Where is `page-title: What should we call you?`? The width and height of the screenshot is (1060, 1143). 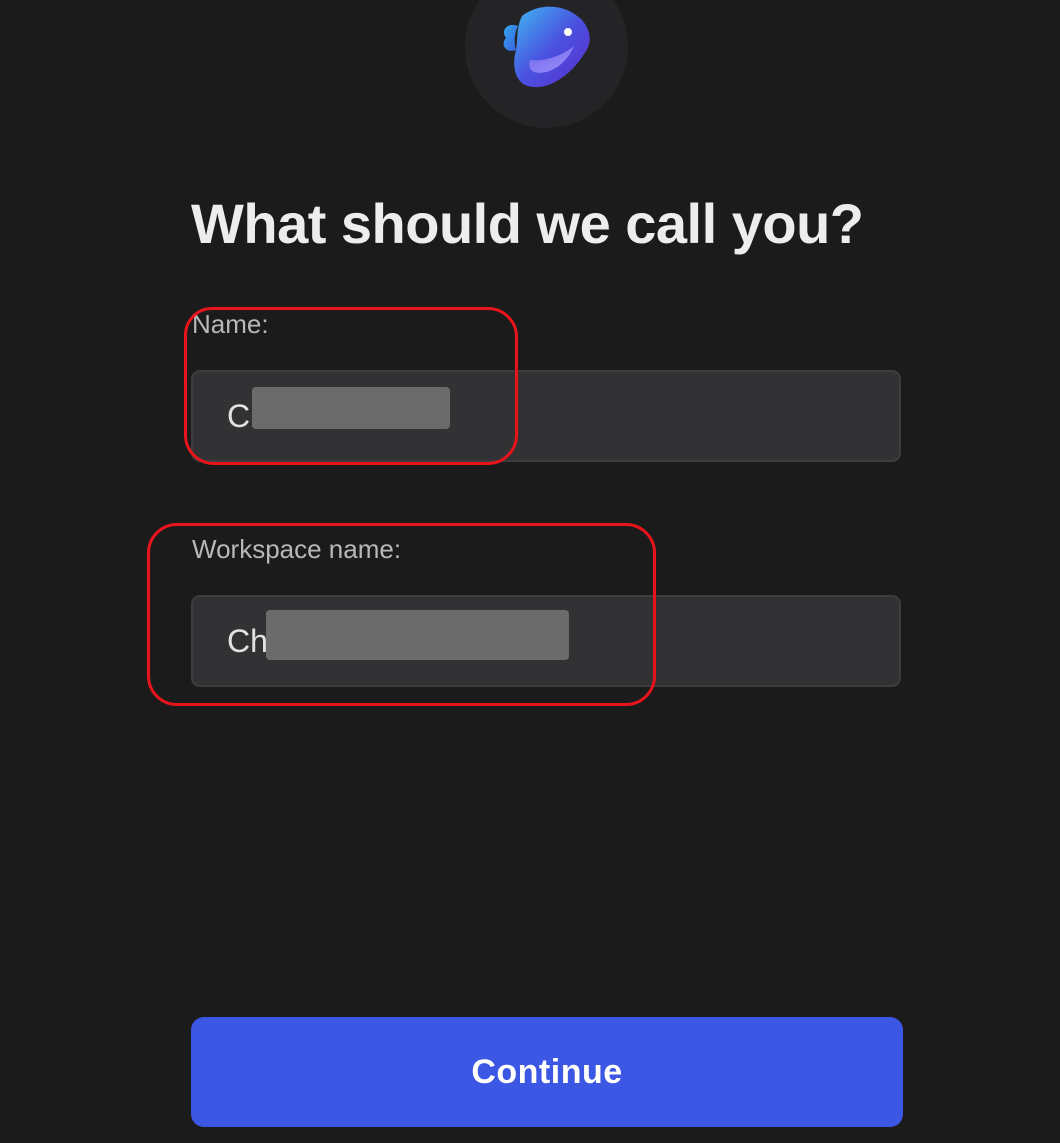
page-title: What should we call you? is located at coordinates (527, 223).